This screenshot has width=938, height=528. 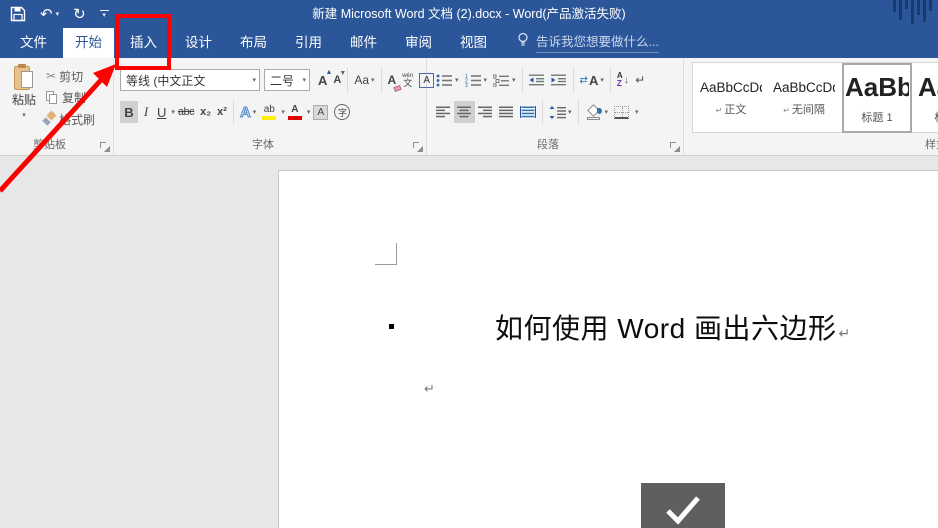 What do you see at coordinates (342, 112) in the screenshot?
I see `enclose-characters-button: 字` at bounding box center [342, 112].